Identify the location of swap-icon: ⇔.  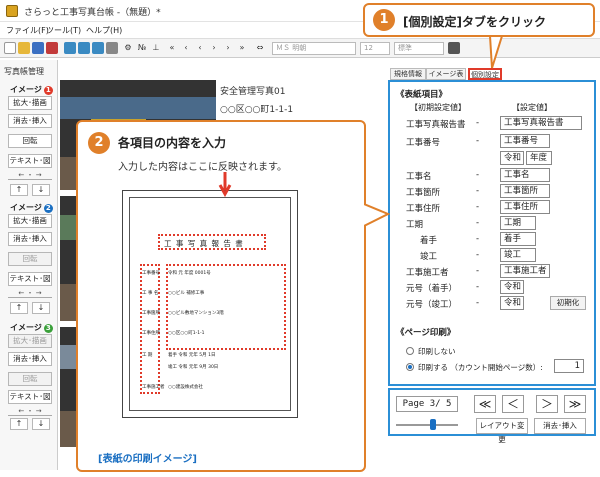
(260, 48).